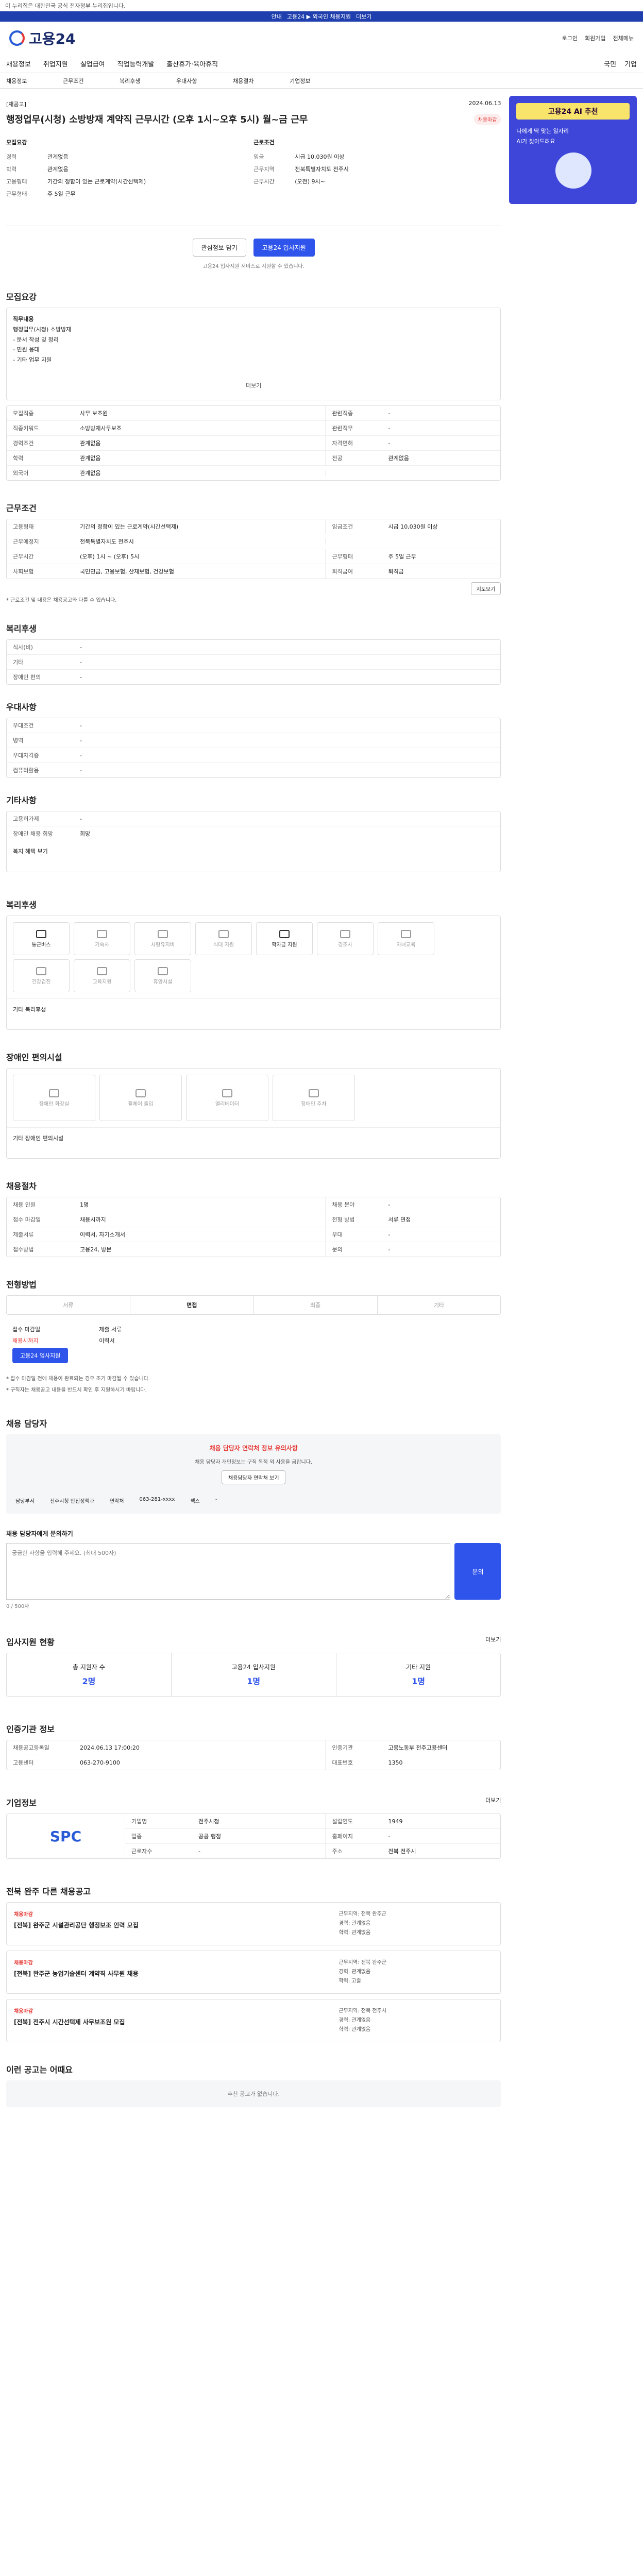 The width and height of the screenshot is (643, 2576). Describe the element at coordinates (573, 150) in the screenshot. I see `ai-banner: 고용24 AI 추천 나에게 딱 맞는 일자리 AI가 찾아드려요` at that location.